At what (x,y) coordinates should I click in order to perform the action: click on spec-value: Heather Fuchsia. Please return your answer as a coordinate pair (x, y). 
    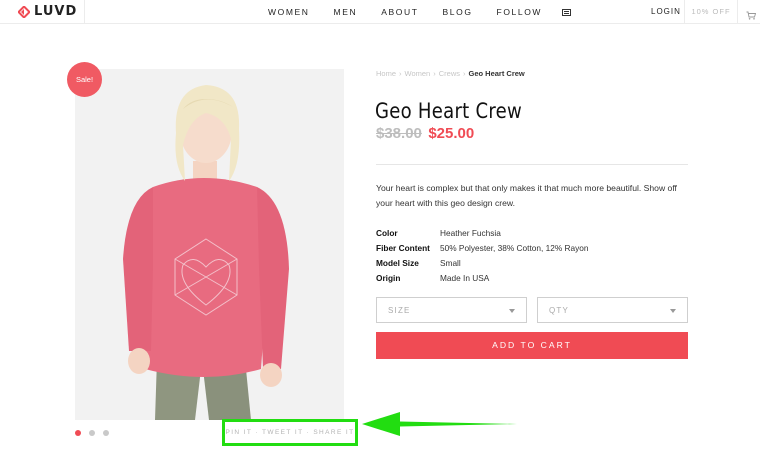
    Looking at the image, I should click on (470, 233).